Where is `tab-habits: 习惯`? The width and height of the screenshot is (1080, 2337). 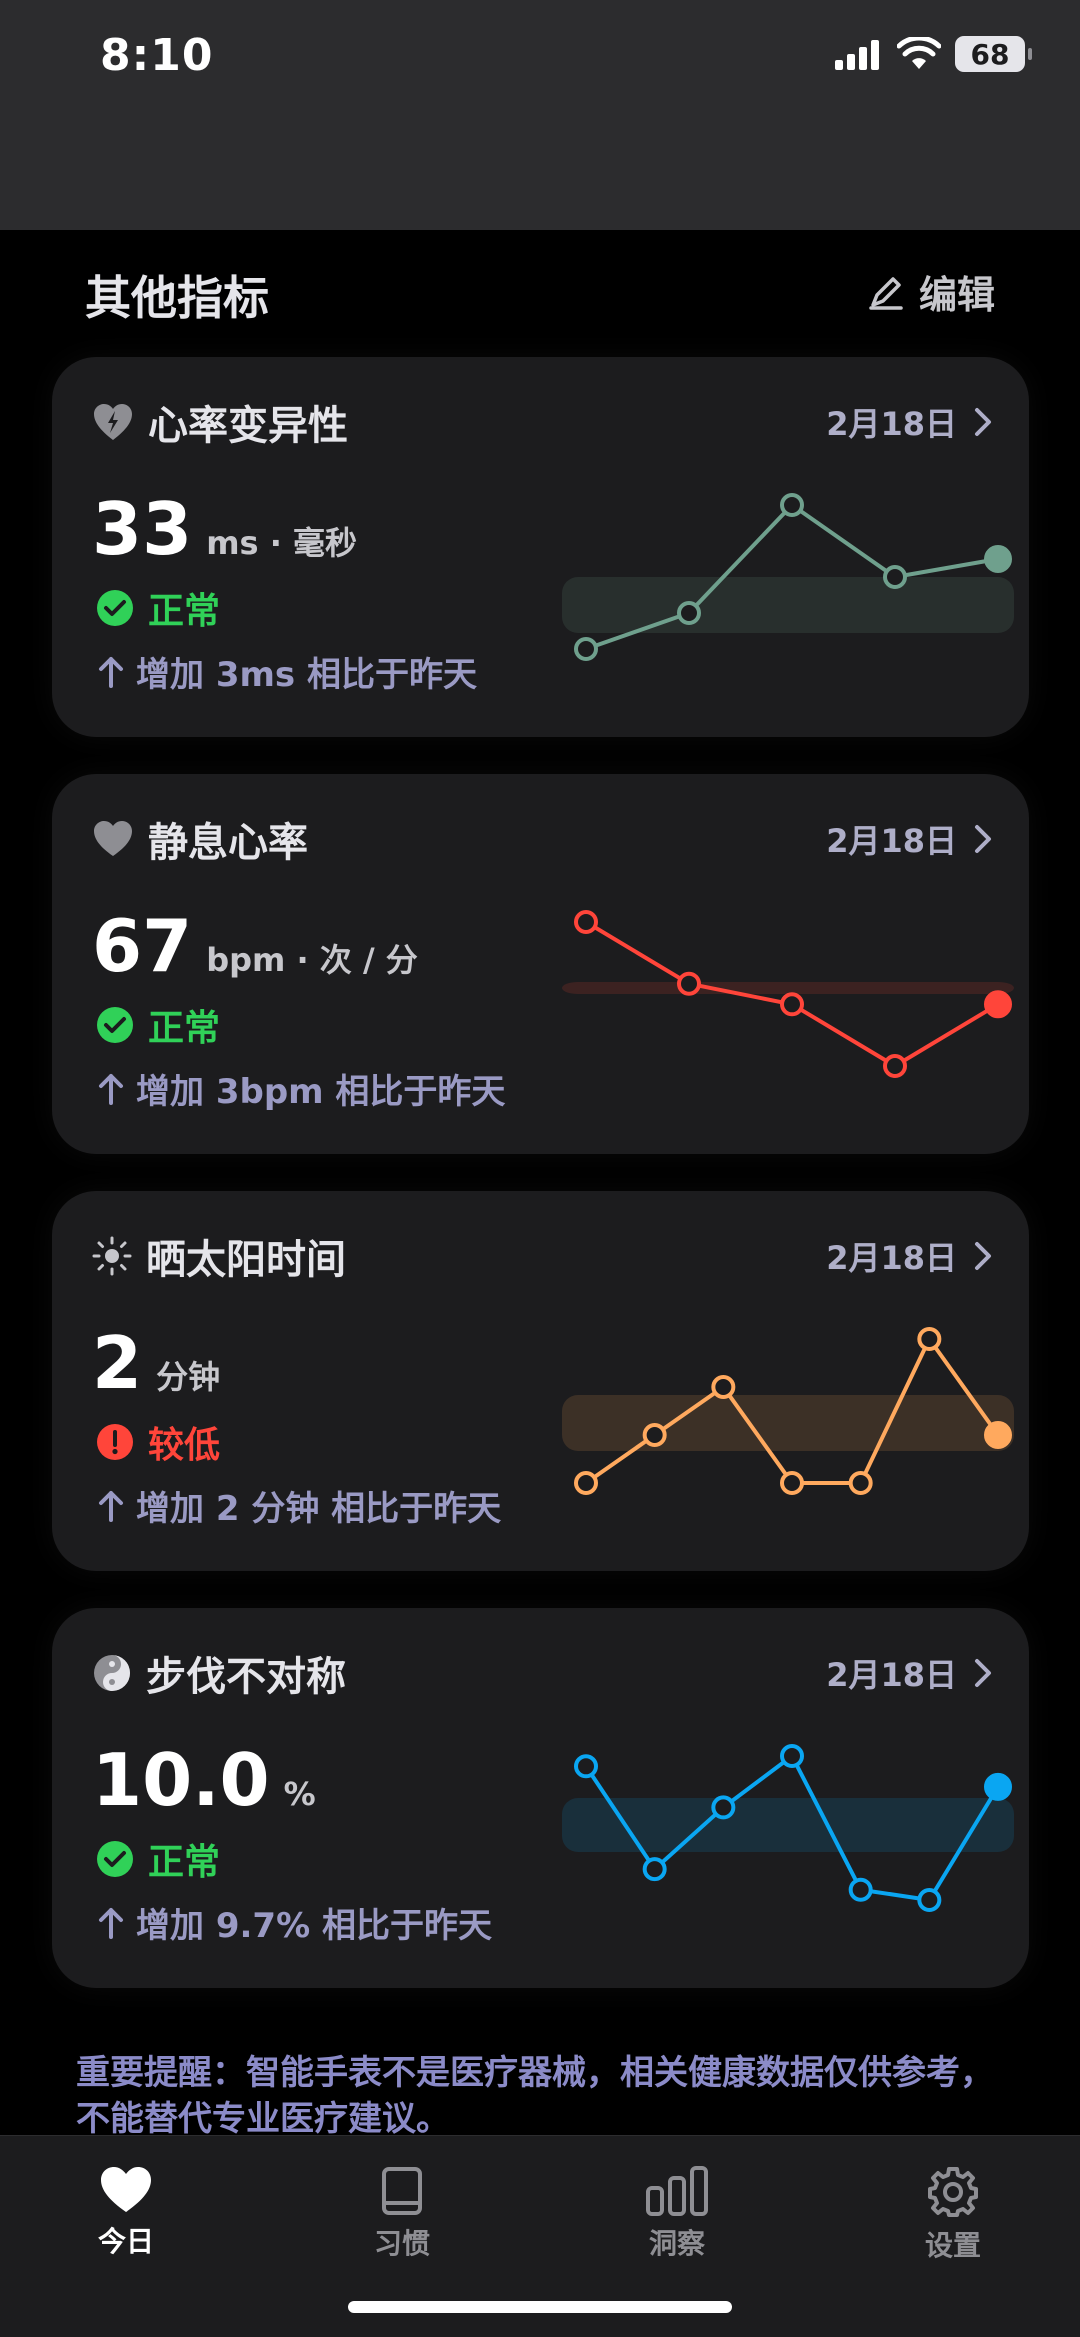 tab-habits: 习惯 is located at coordinates (402, 2214).